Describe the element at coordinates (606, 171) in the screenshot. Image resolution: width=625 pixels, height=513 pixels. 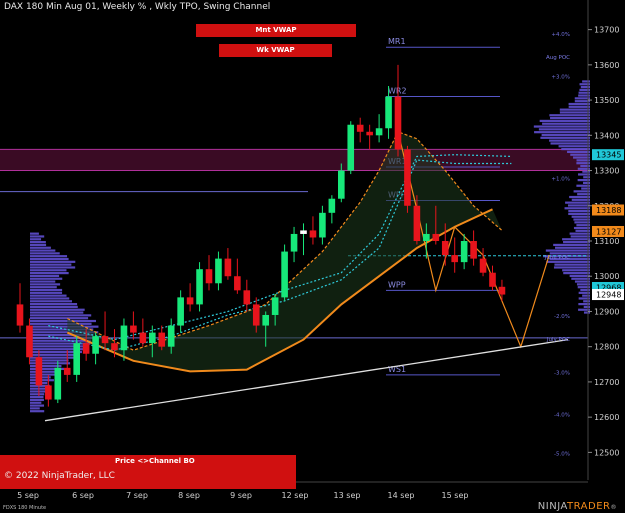
I see `price-tick-label: 13300` at that location.